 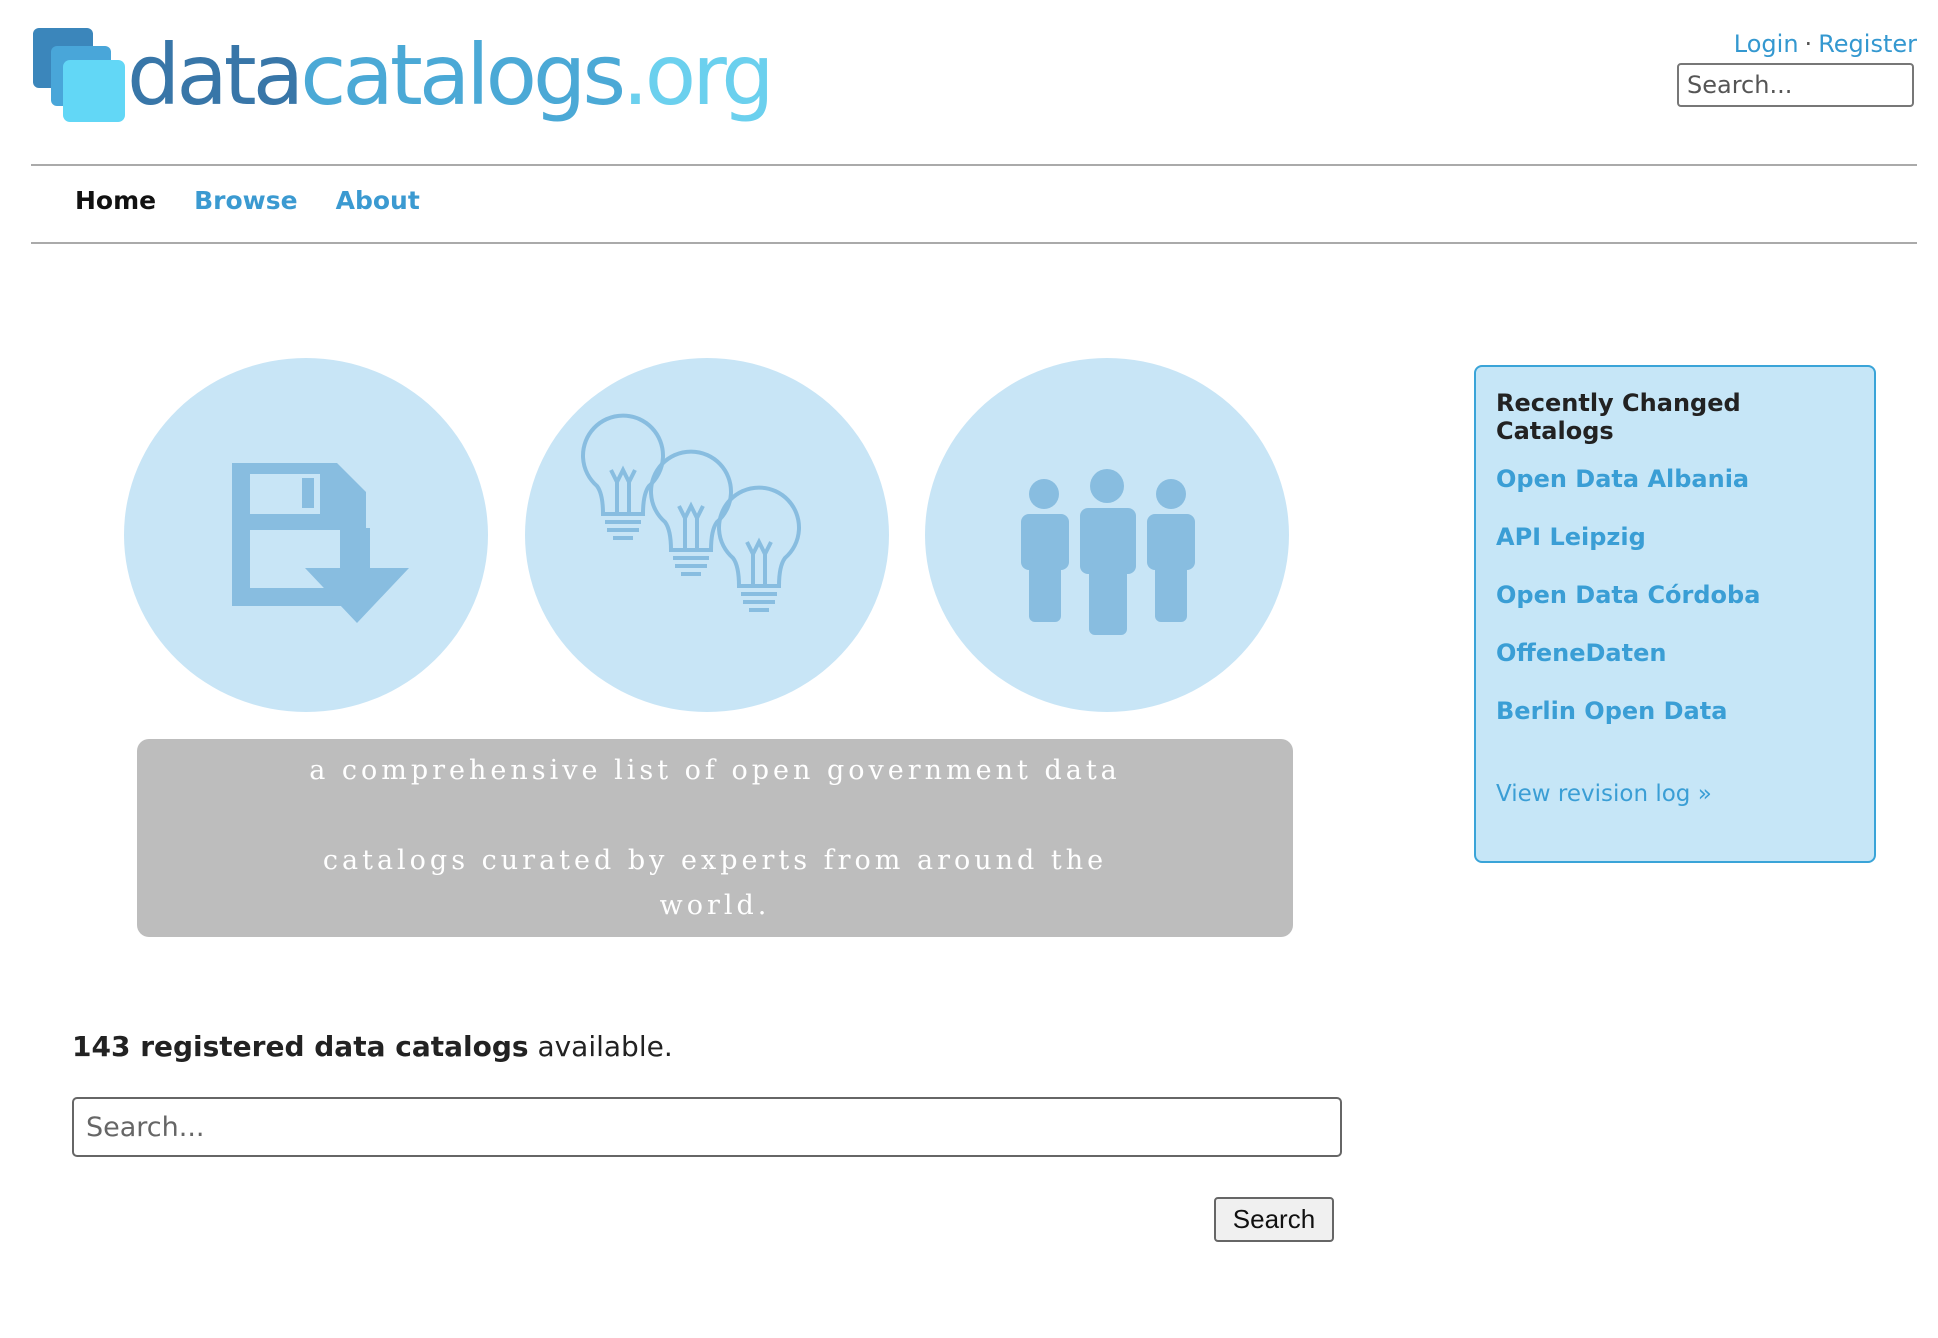 What do you see at coordinates (974, 165) in the screenshot?
I see `nav-top-divider` at bounding box center [974, 165].